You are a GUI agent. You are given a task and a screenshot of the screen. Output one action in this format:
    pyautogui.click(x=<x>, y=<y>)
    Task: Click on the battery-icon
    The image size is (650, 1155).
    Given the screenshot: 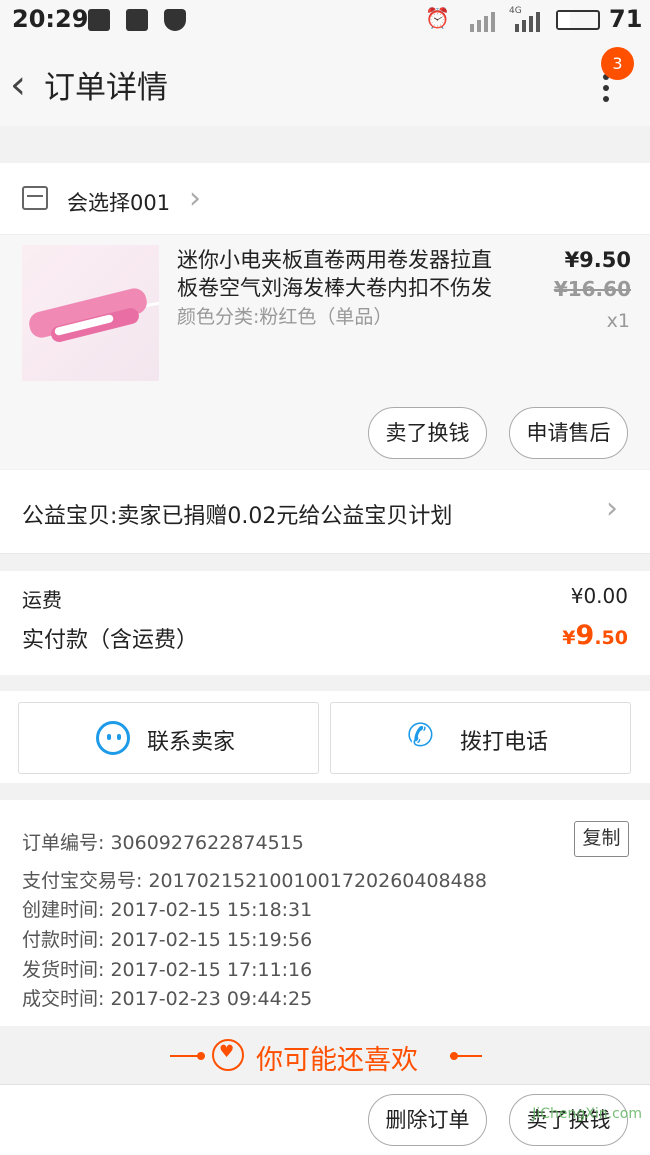 What is the action you would take?
    pyautogui.click(x=578, y=20)
    